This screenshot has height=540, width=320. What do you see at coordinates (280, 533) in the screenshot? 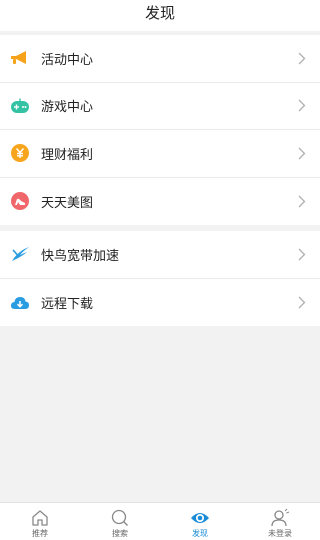
I see `nav-tab-label: 未登录` at bounding box center [280, 533].